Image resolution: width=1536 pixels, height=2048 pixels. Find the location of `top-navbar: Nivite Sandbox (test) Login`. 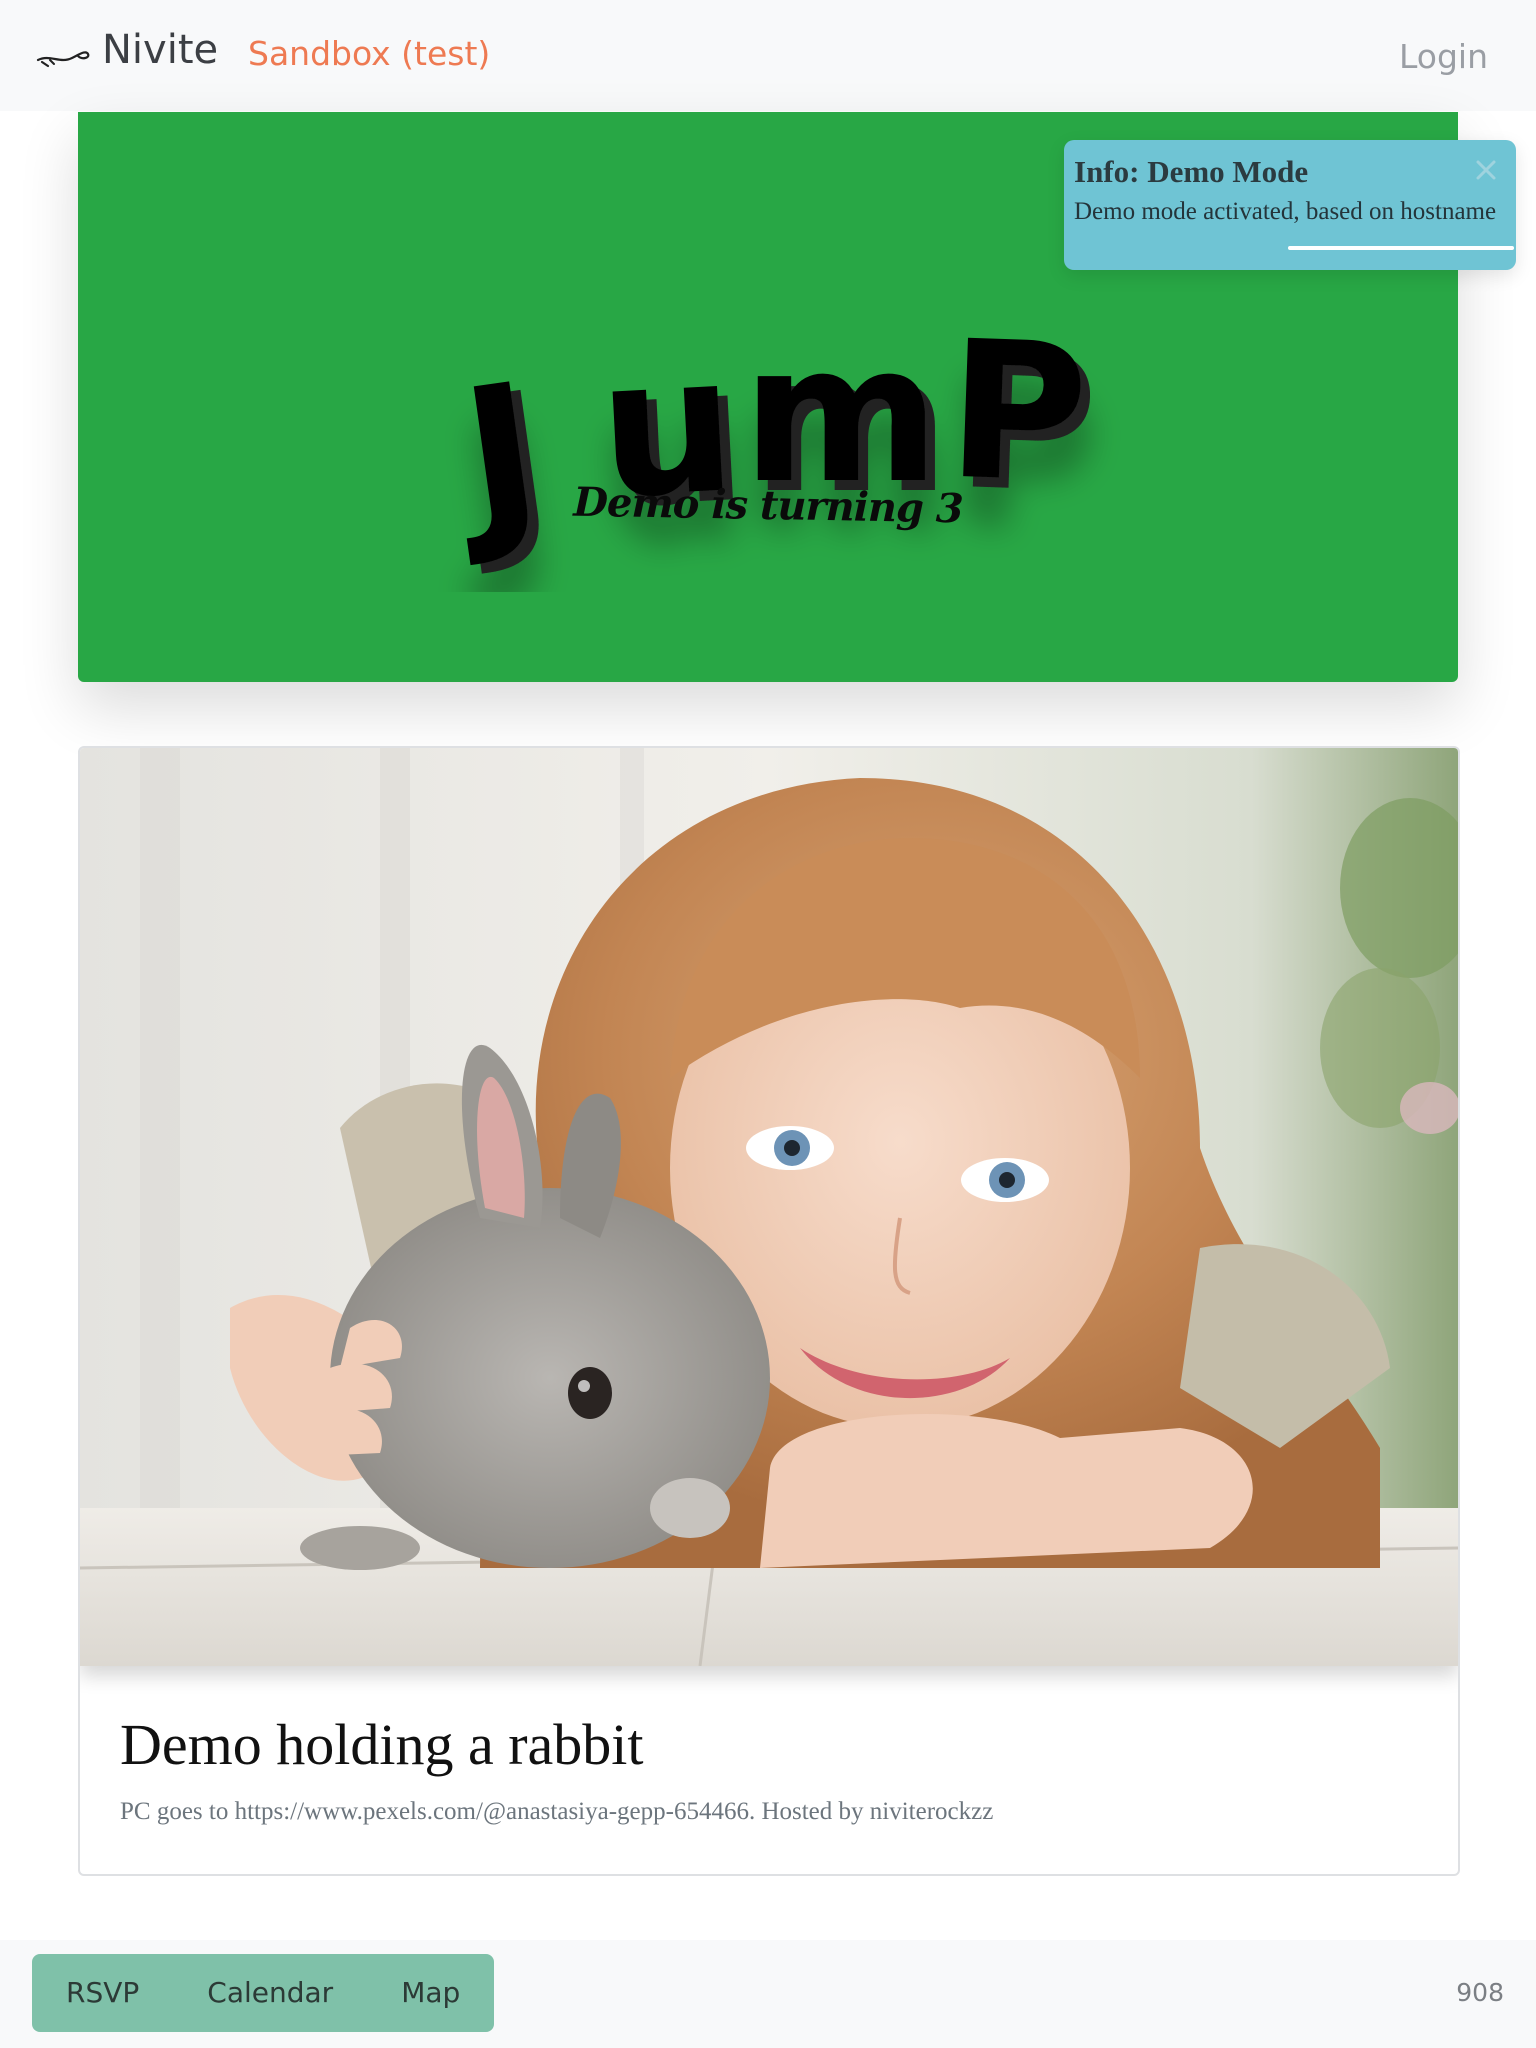

top-navbar: Nivite Sandbox (test) Login is located at coordinates (768, 55).